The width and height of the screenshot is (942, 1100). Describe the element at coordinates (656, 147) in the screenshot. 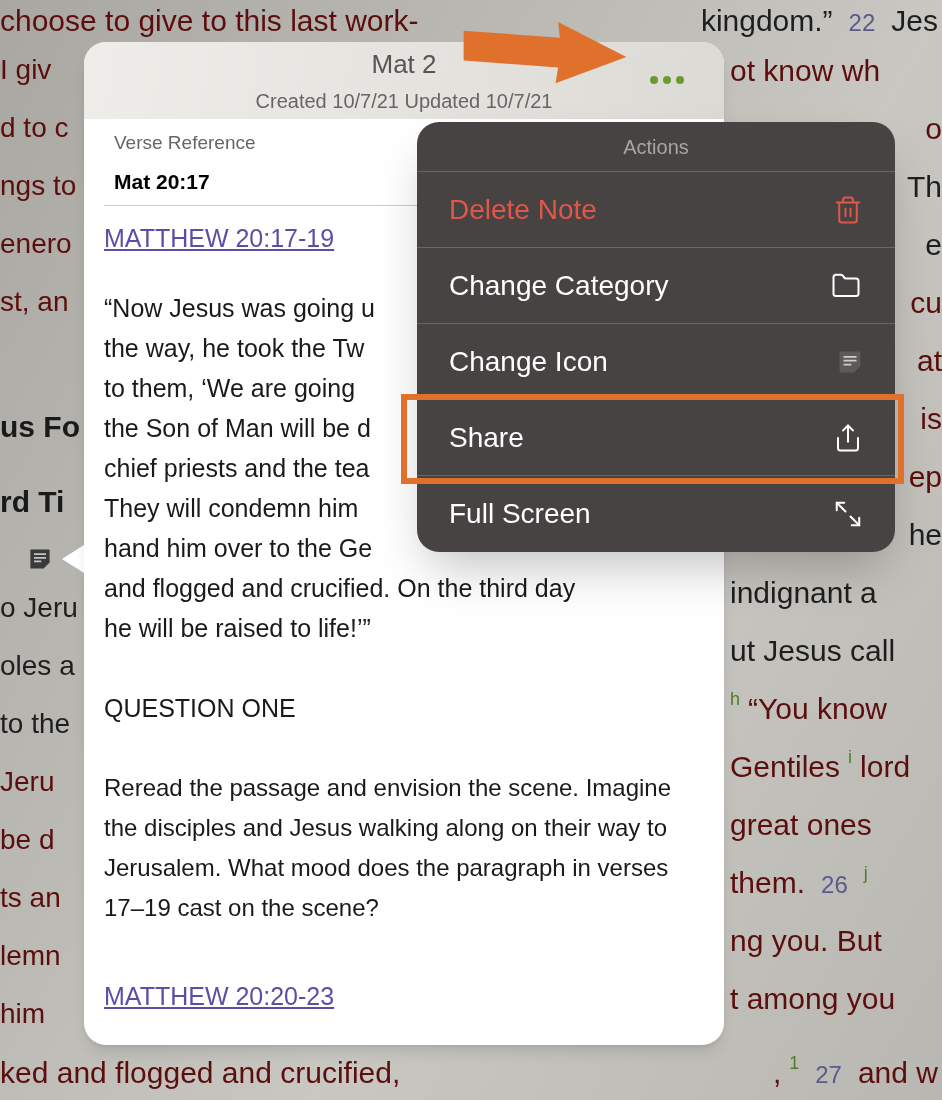

I see `menu-title: Actions` at that location.